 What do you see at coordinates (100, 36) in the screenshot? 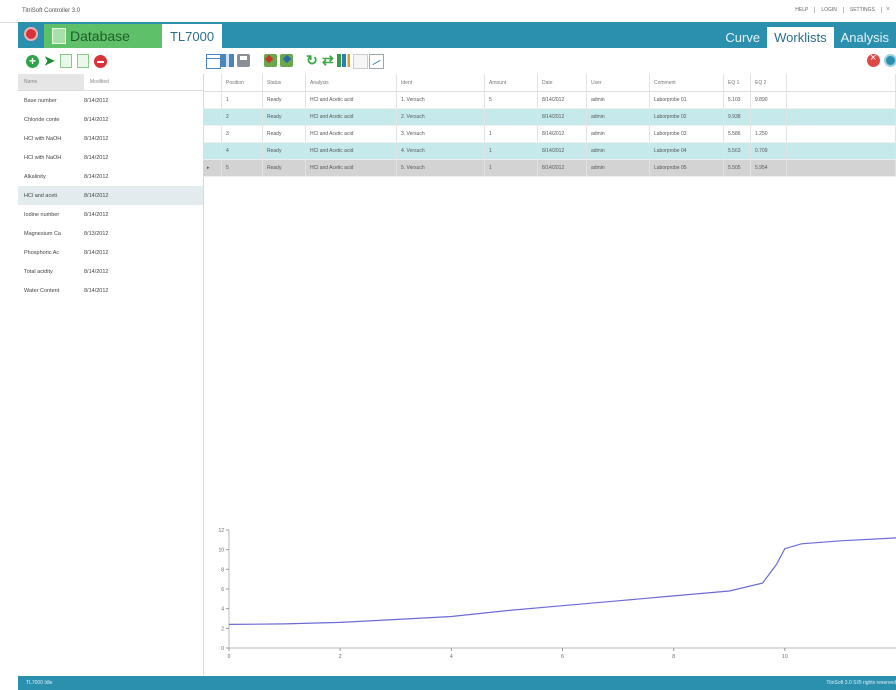
I see `tab-database-label: Database` at bounding box center [100, 36].